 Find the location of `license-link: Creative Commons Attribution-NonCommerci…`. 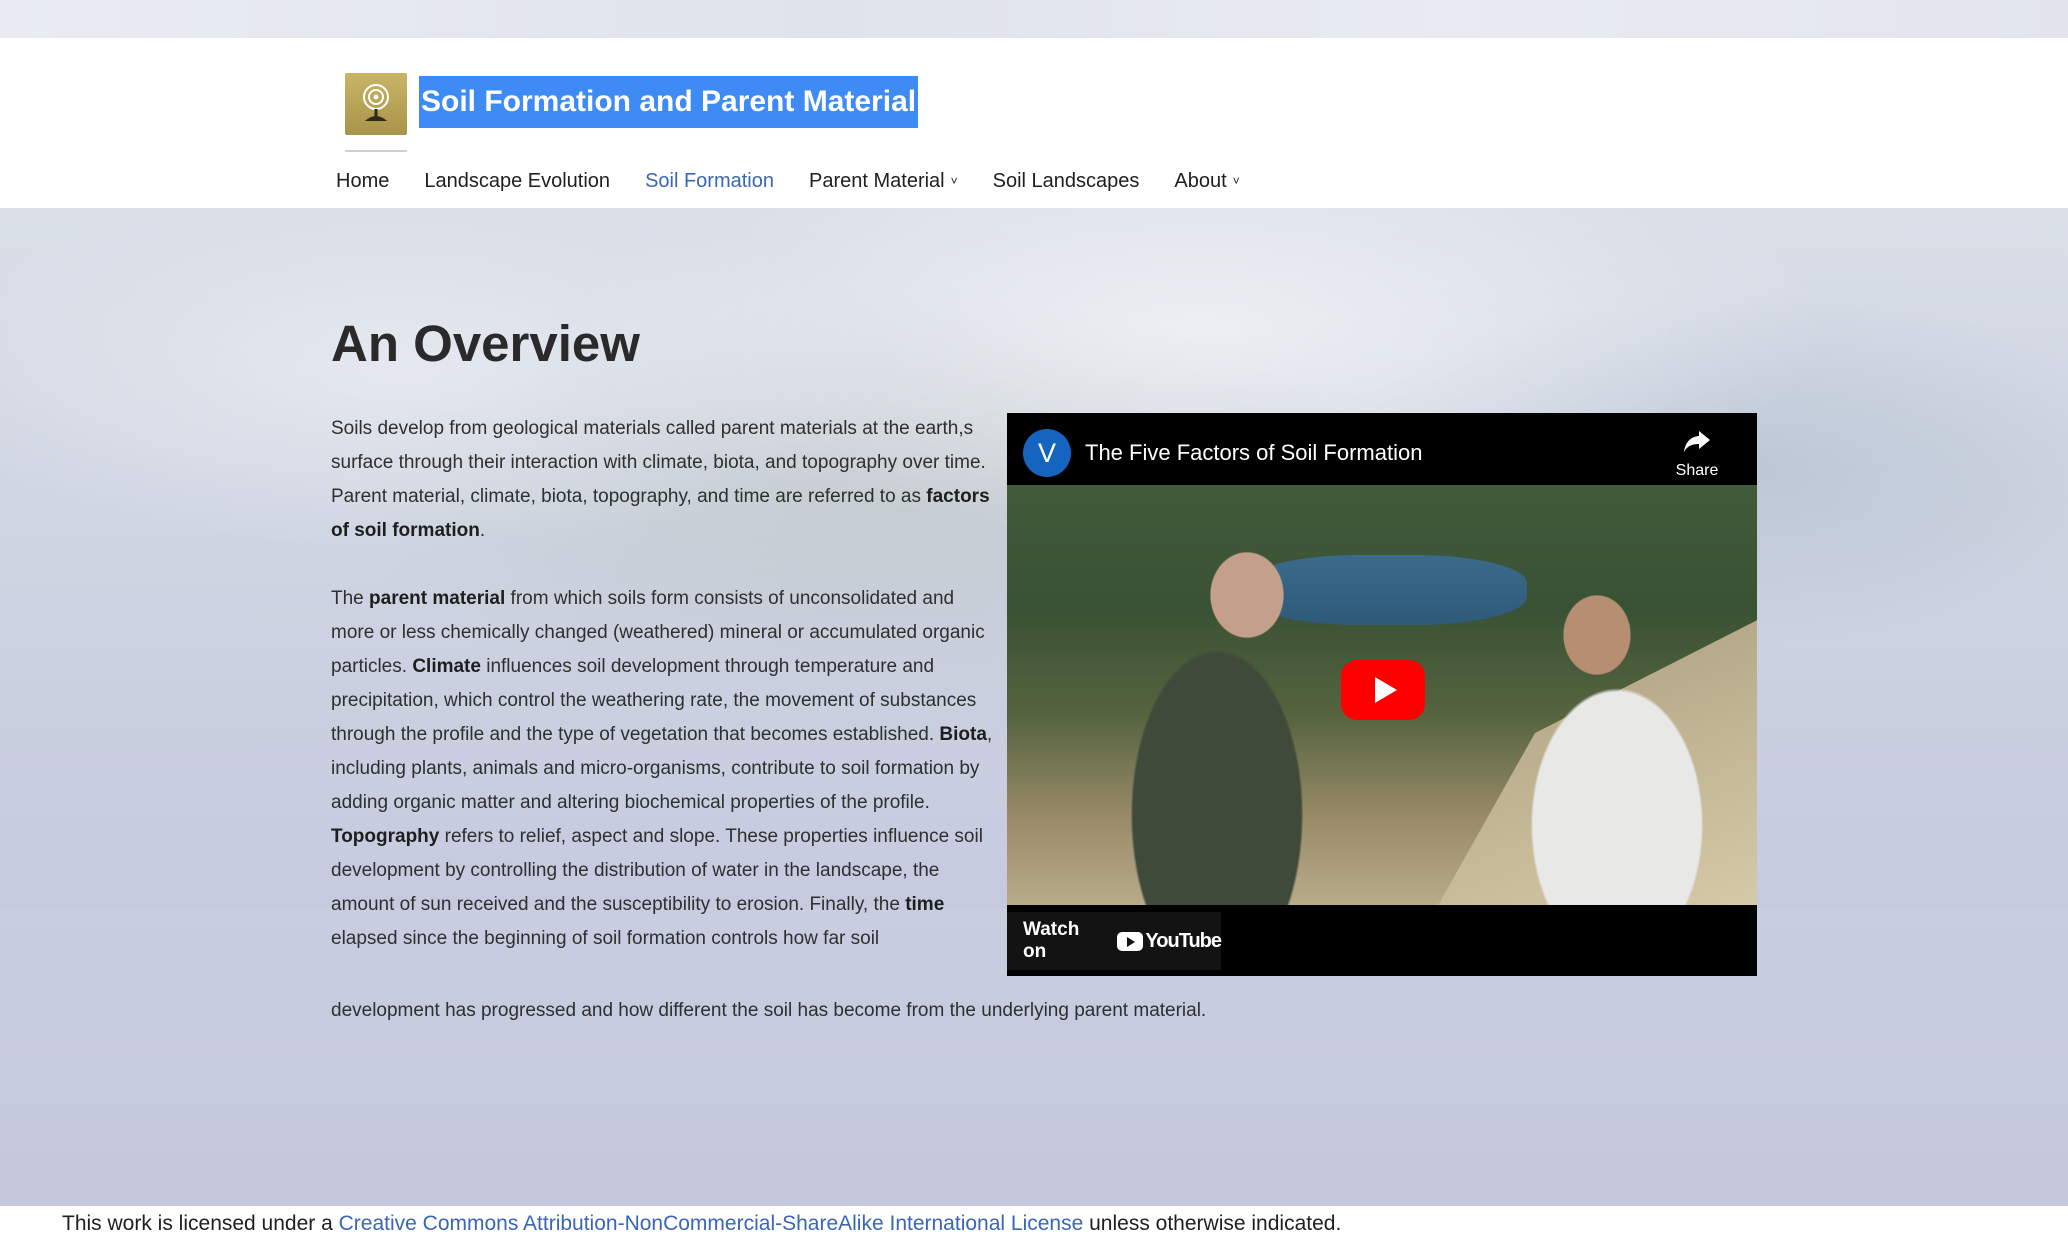

license-link: Creative Commons Attribution-NonCommerci… is located at coordinates (711, 1223).